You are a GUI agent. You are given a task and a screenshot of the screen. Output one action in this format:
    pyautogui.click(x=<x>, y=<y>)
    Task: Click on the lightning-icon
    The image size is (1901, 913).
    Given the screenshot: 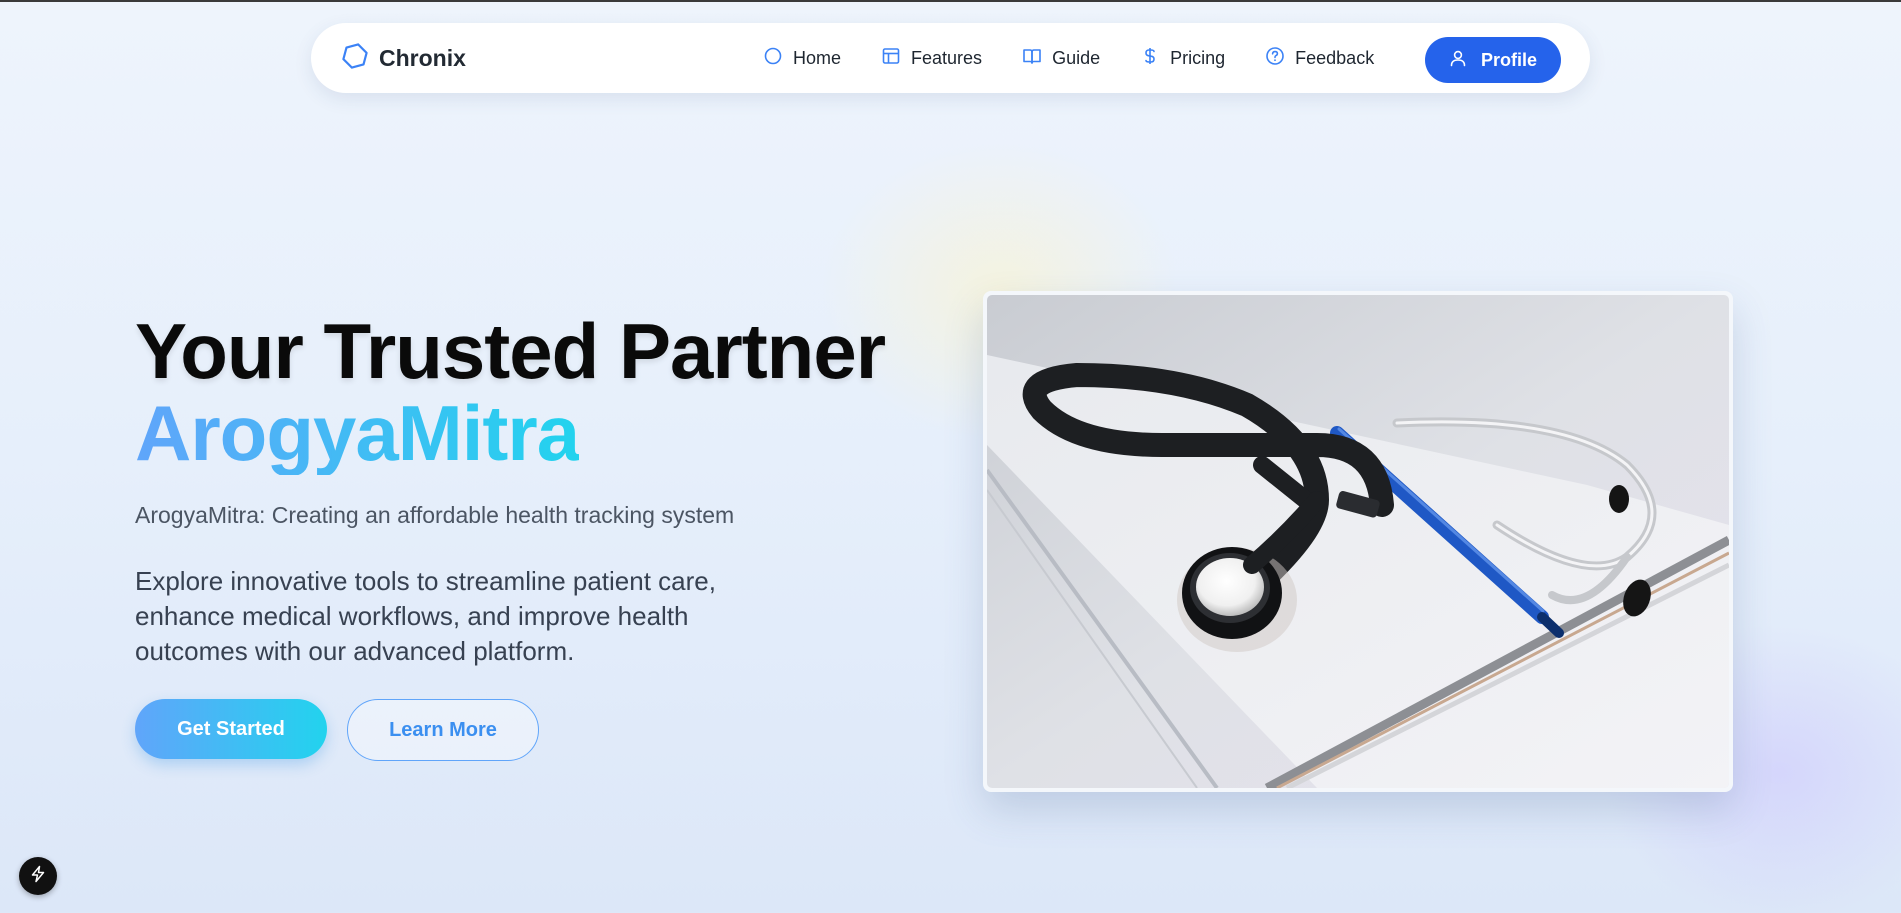 What is the action you would take?
    pyautogui.click(x=38, y=876)
    